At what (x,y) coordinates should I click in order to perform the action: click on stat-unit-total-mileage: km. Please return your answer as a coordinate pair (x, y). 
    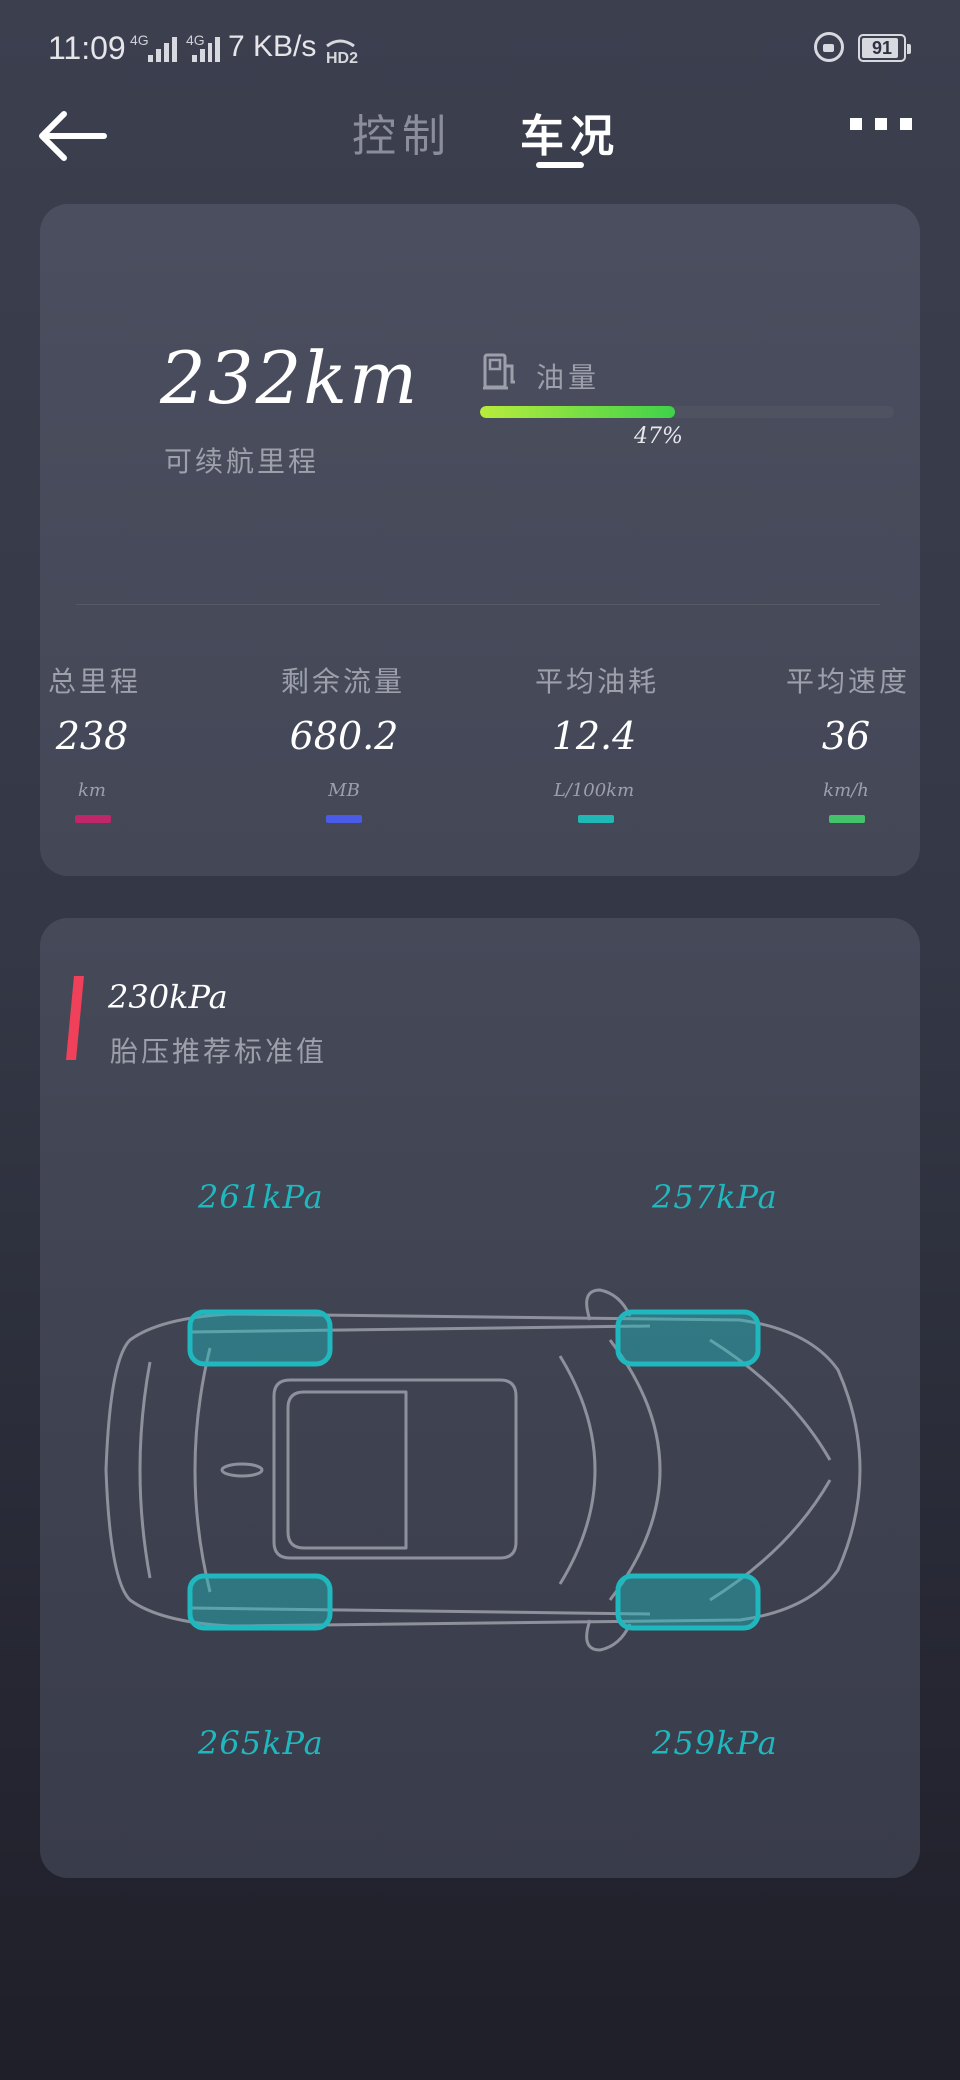
    Looking at the image, I should click on (92, 790).